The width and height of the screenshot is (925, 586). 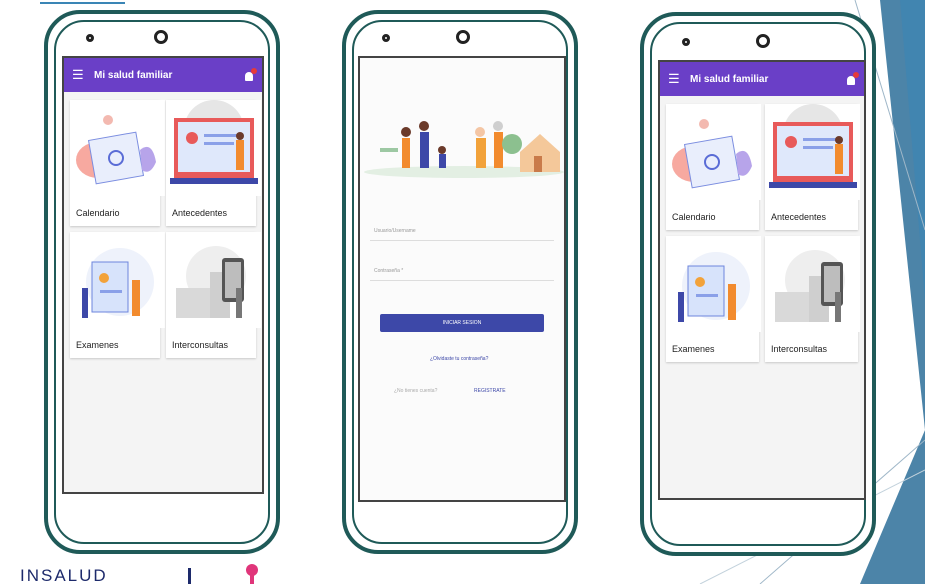 I want to click on no-account-text: ¿No tienes cuenta?, so click(x=416, y=391).